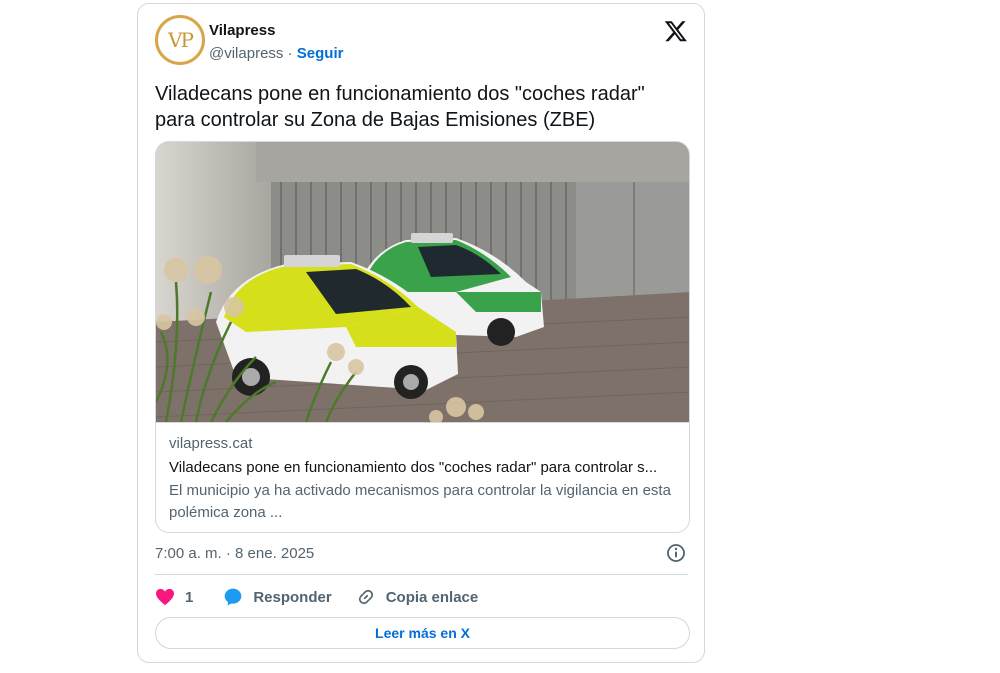 The height and width of the screenshot is (673, 1000). What do you see at coordinates (422, 633) in the screenshot?
I see `read-more-button: Leer más en X` at bounding box center [422, 633].